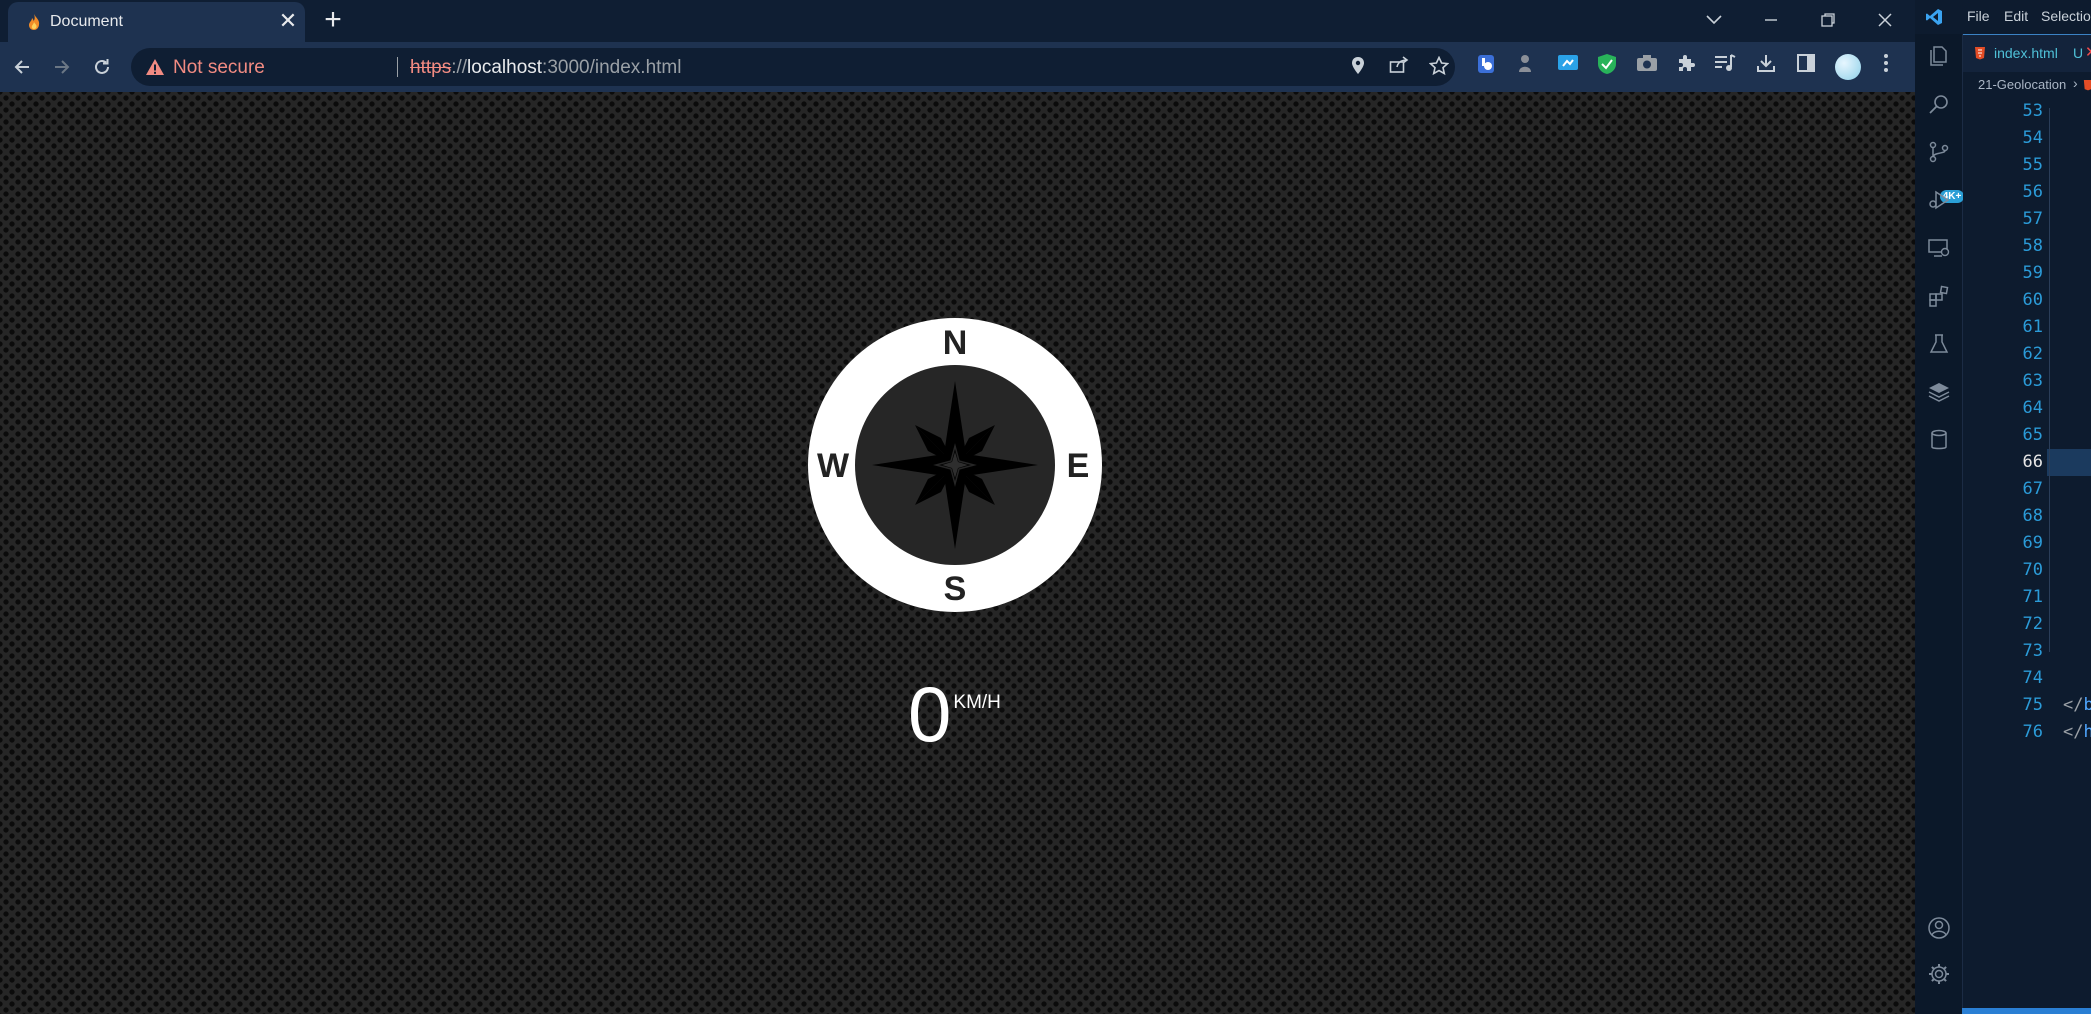 The image size is (2091, 1014). Describe the element at coordinates (2087, 732) in the screenshot. I see `code-tag-name: ht` at that location.